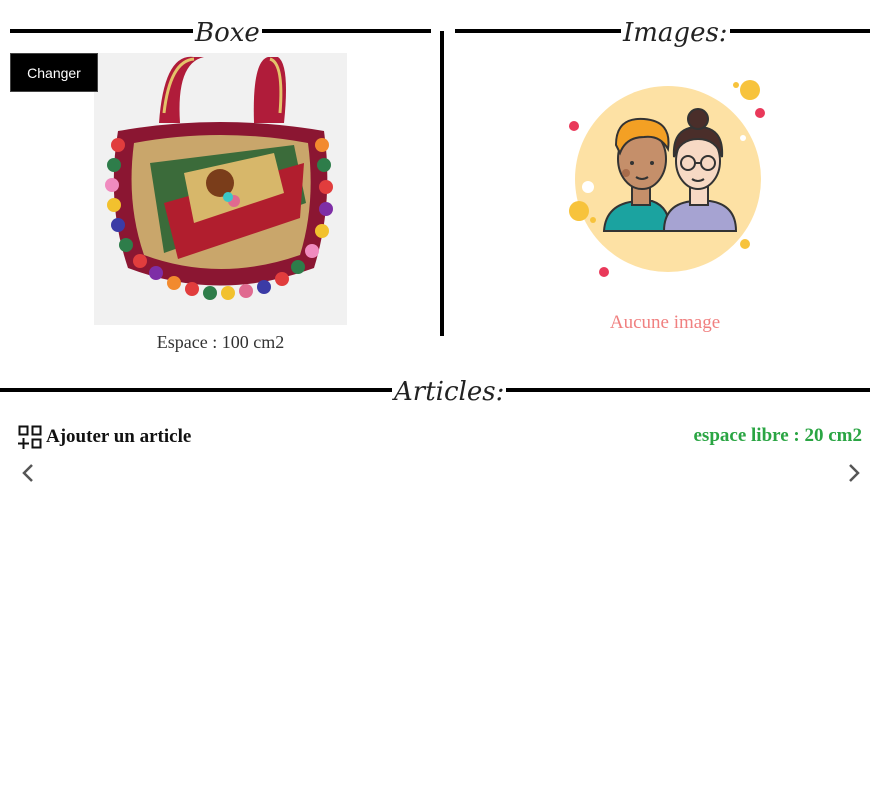  Describe the element at coordinates (30, 437) in the screenshot. I see `add-grid-icon` at that location.